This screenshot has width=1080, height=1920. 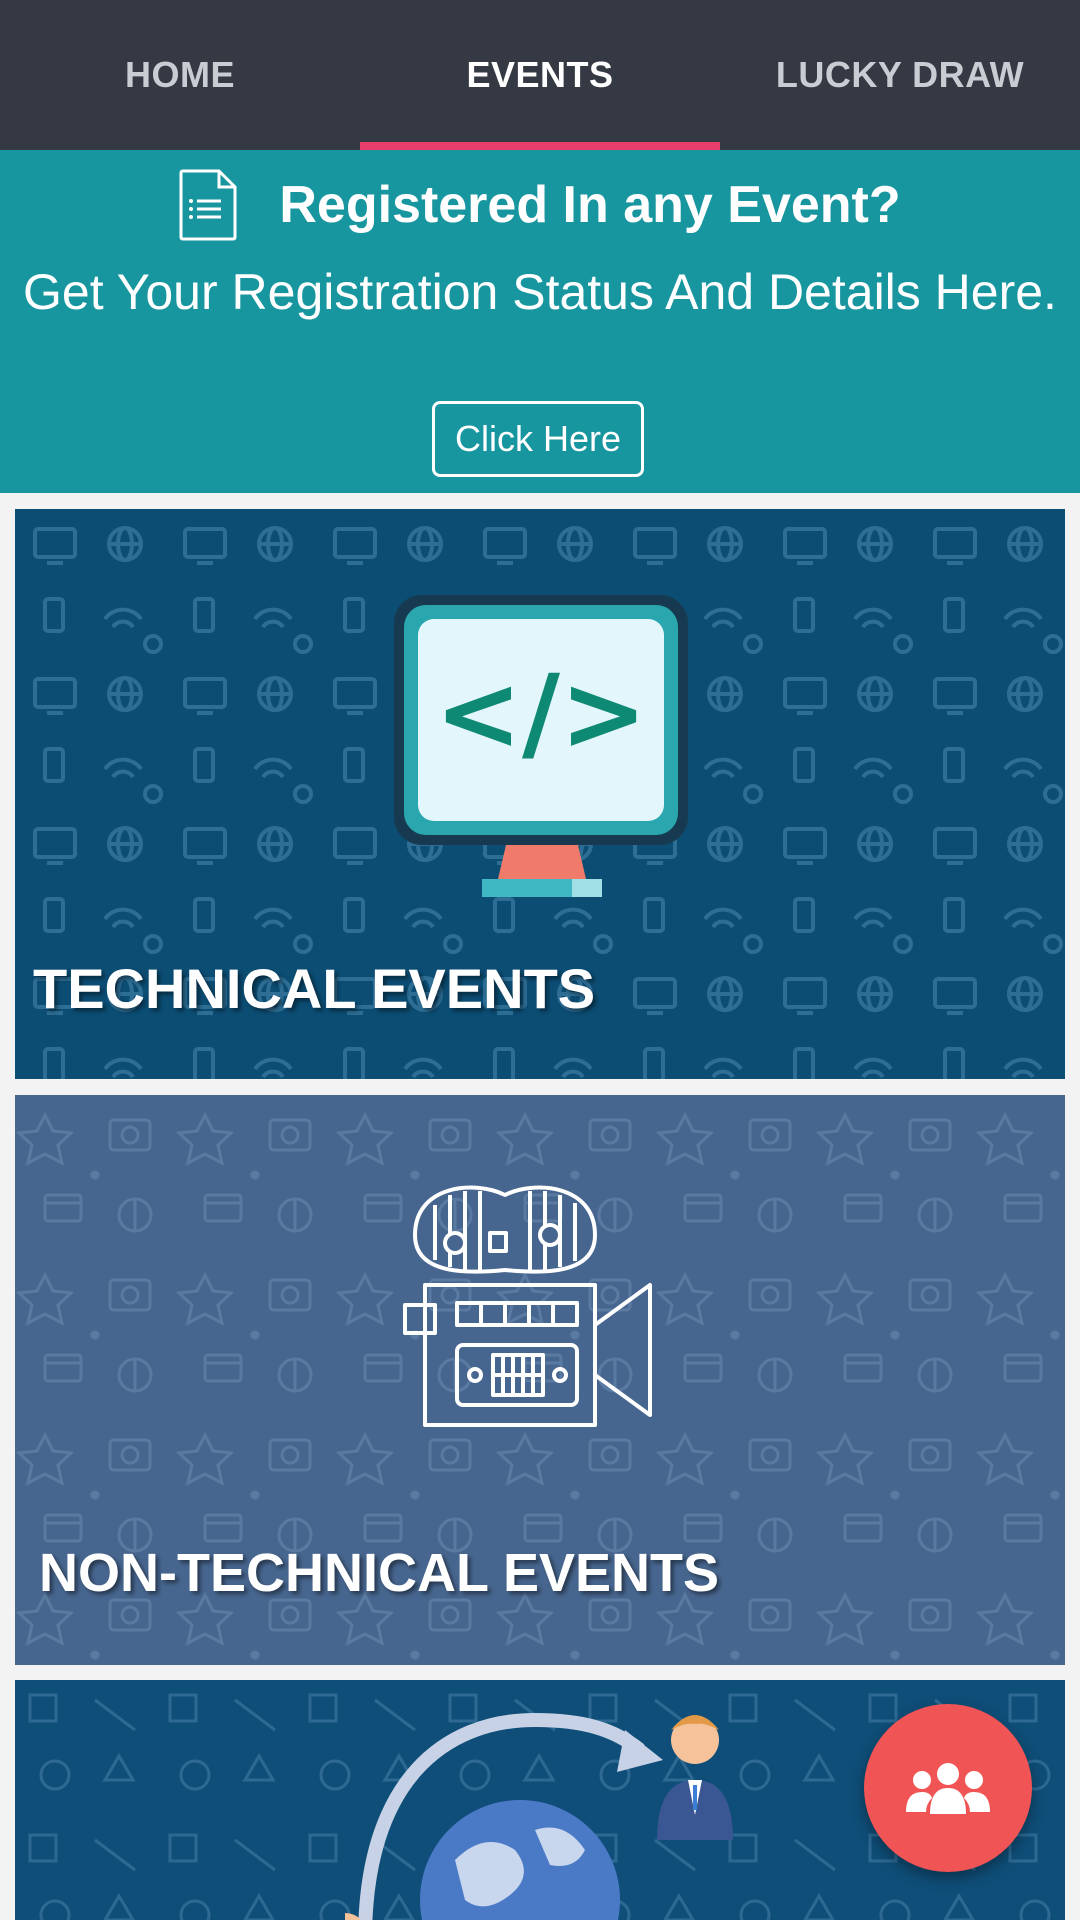 I want to click on banner-header: Registered In any Event?, so click(x=540, y=205).